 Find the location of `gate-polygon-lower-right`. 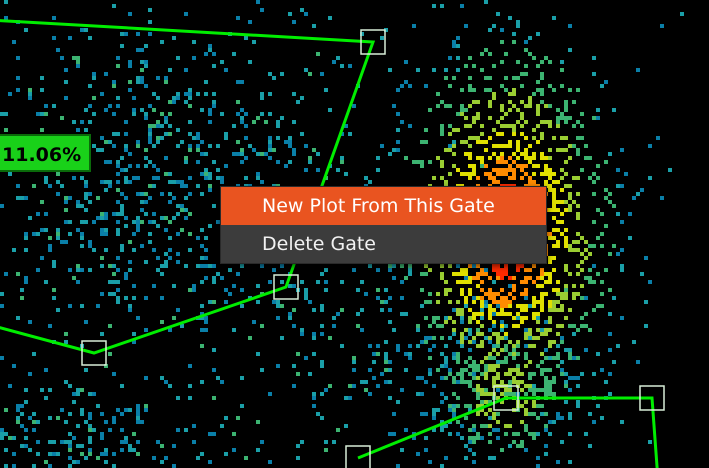

gate-polygon-lower-right is located at coordinates (499, 432).